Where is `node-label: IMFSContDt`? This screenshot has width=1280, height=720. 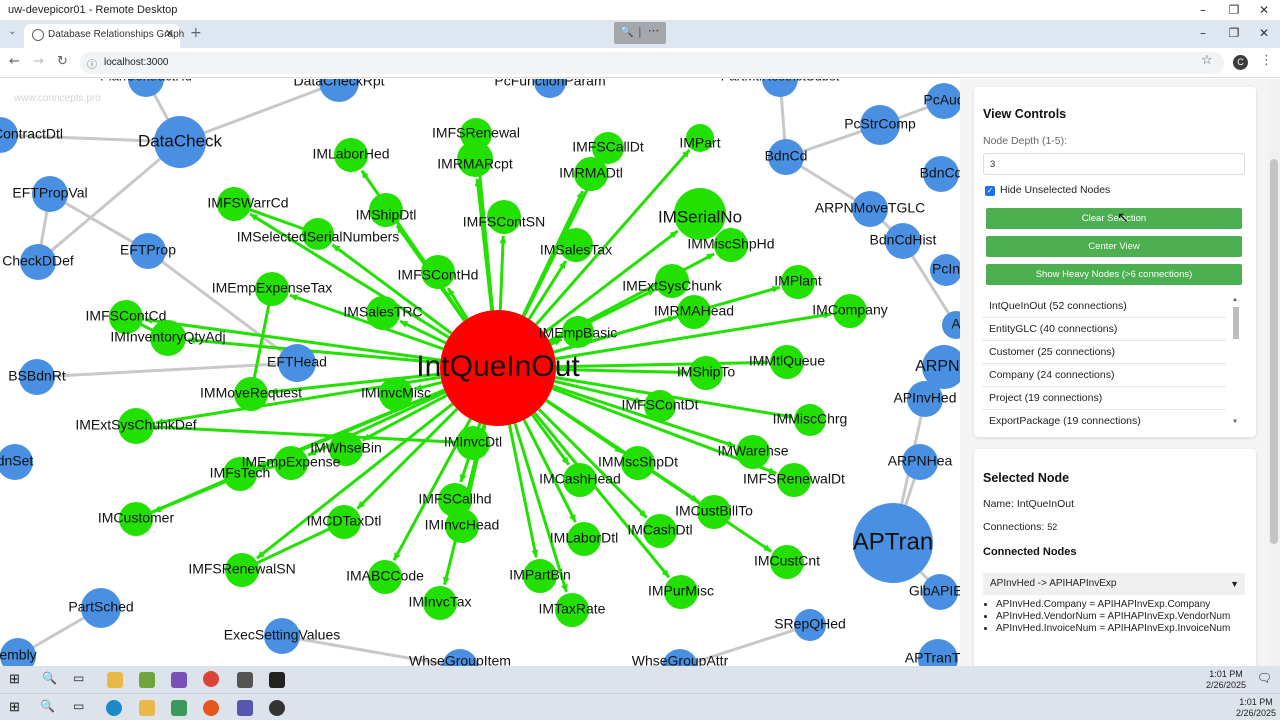
node-label: IMFSContDt is located at coordinates (659, 405).